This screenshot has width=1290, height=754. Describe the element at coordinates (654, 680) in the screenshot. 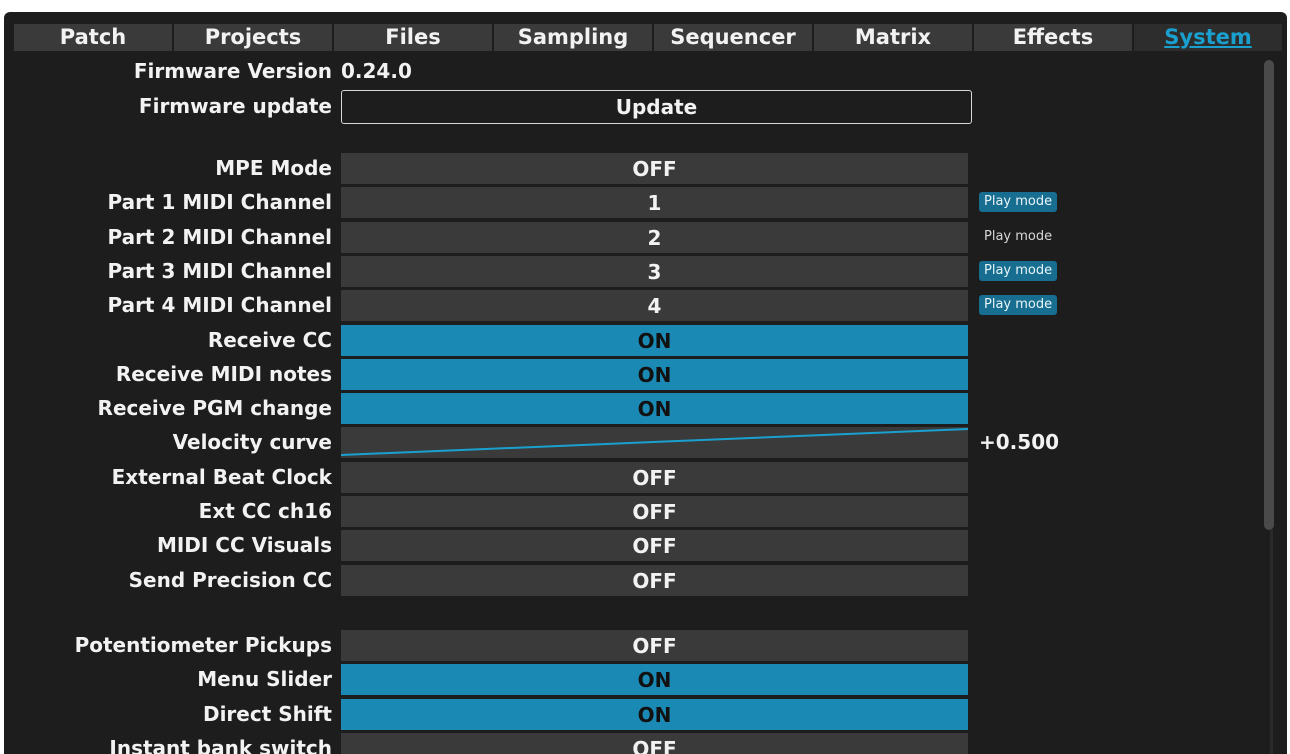

I see `menu-slider-value: ON` at that location.